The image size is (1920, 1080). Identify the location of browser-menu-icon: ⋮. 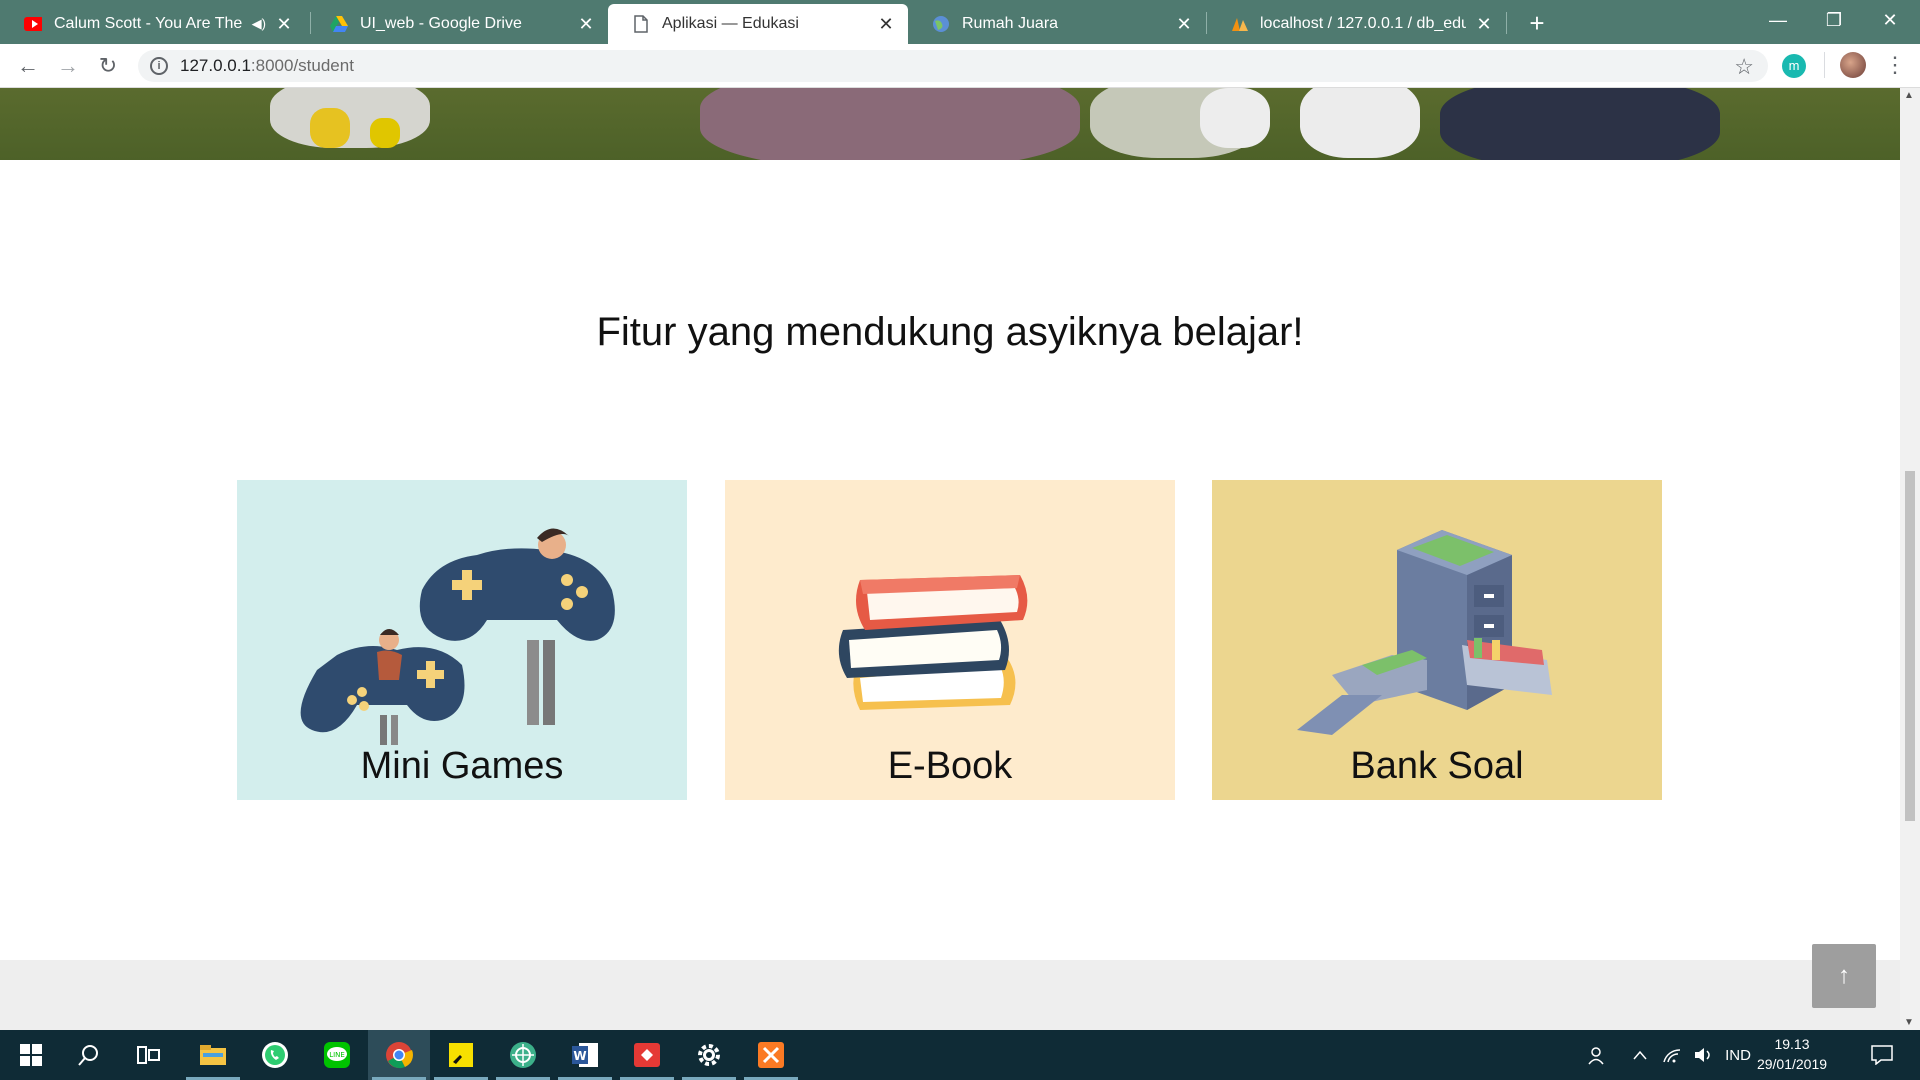
(1895, 65).